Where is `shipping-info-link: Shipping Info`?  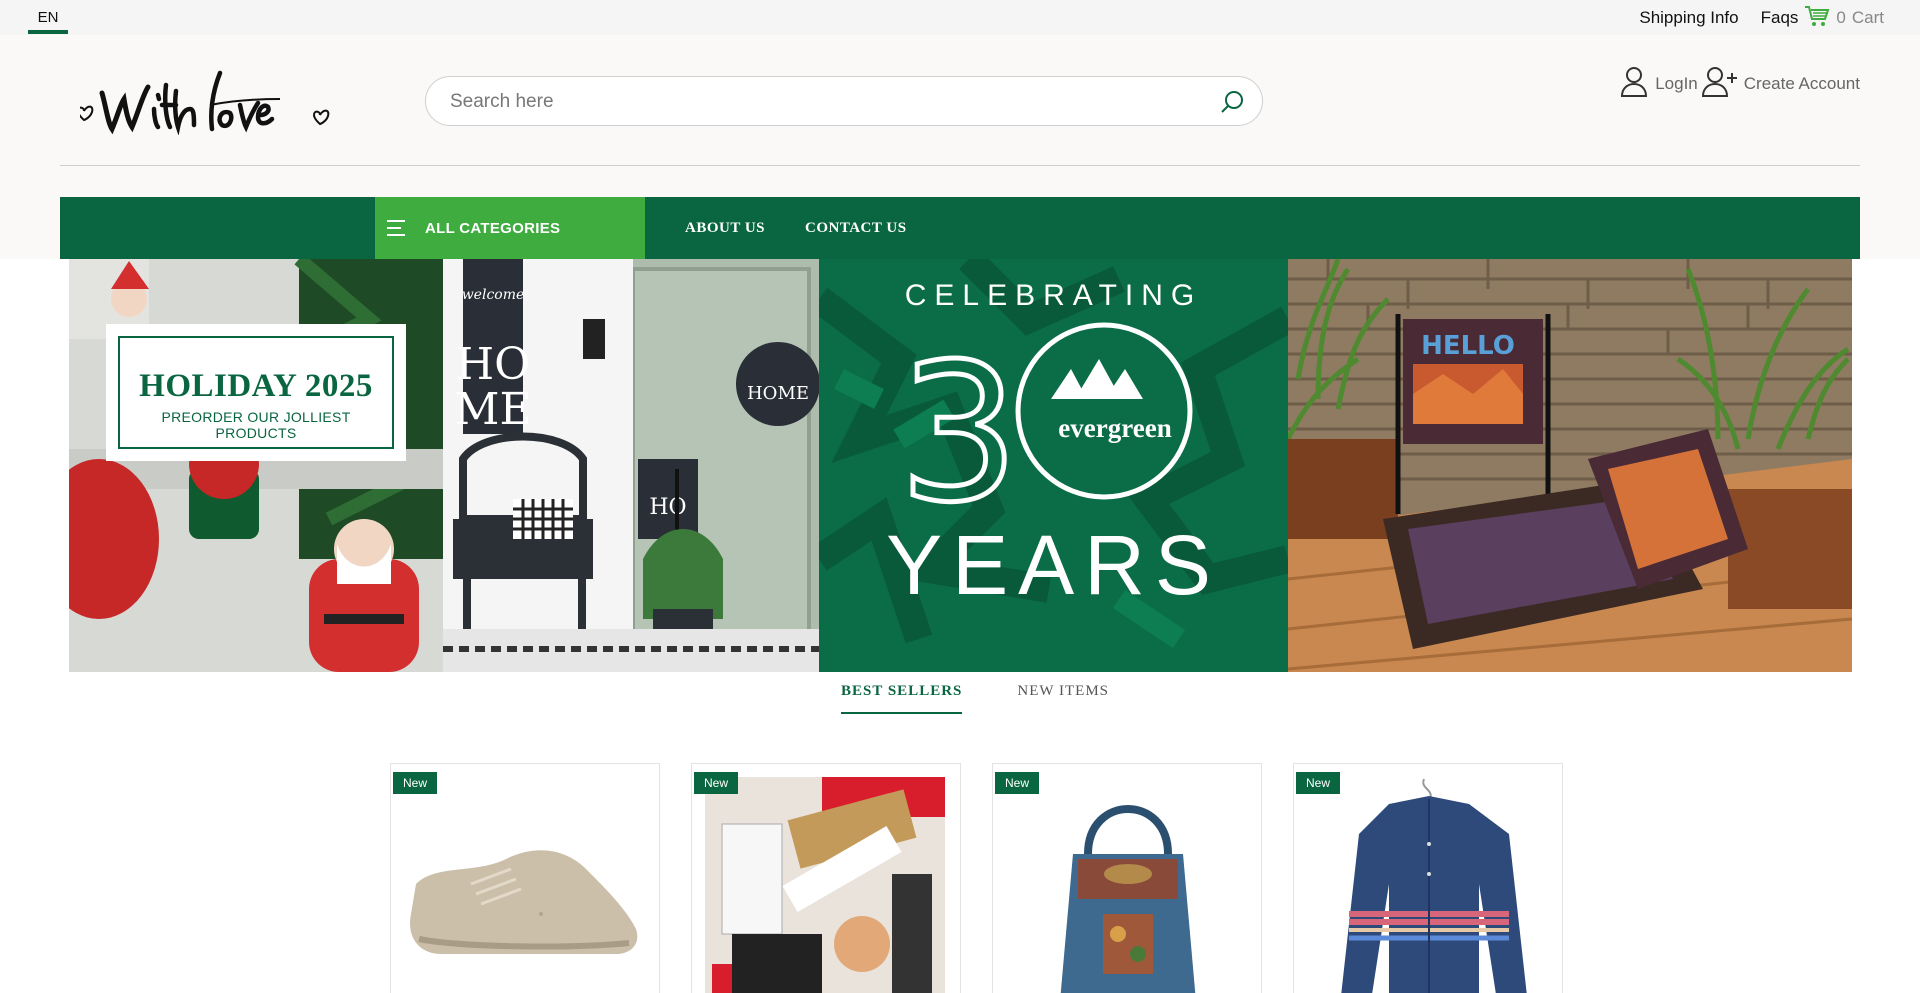
shipping-info-link: Shipping Info is located at coordinates (1688, 18).